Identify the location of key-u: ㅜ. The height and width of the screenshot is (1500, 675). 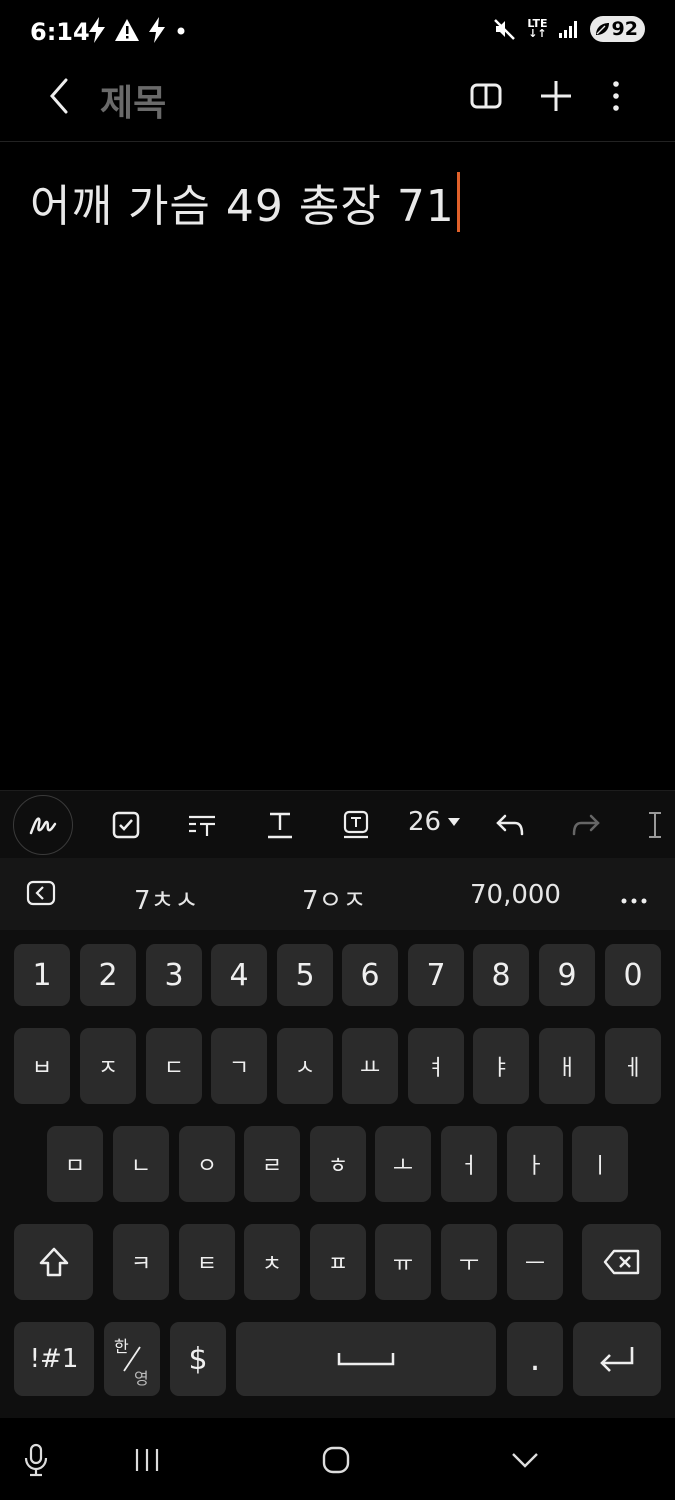
(469, 1262).